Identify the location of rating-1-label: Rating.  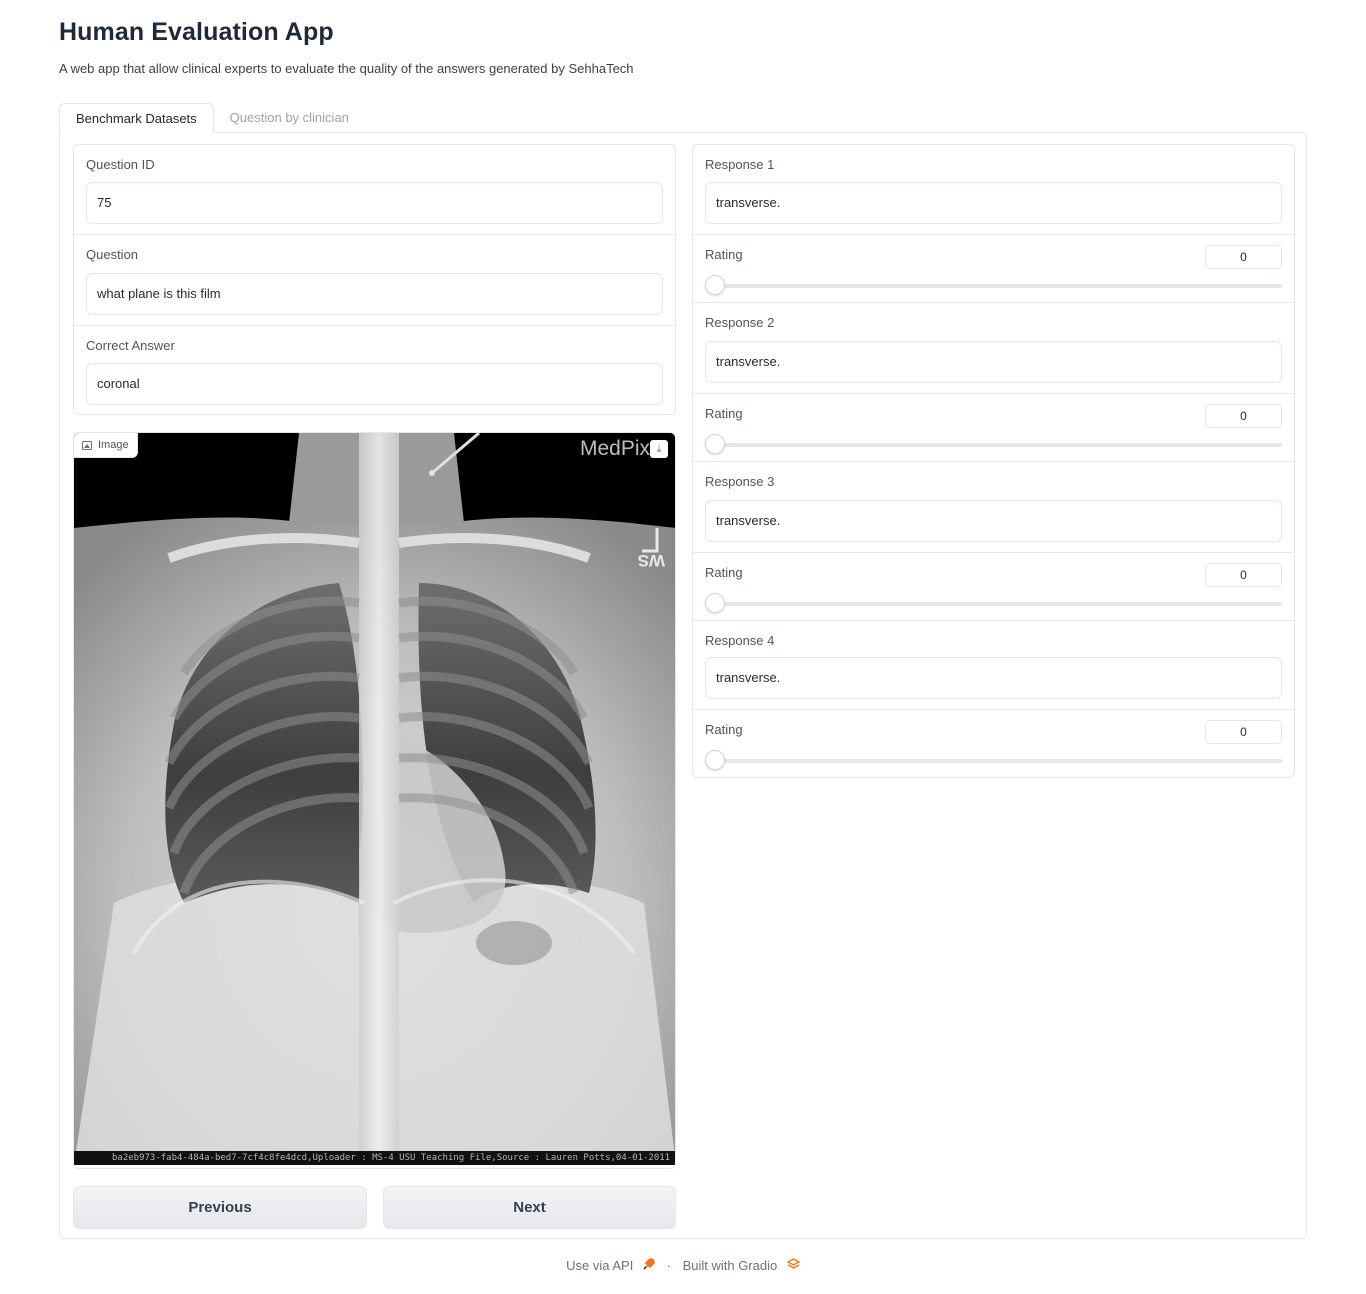
(724, 254).